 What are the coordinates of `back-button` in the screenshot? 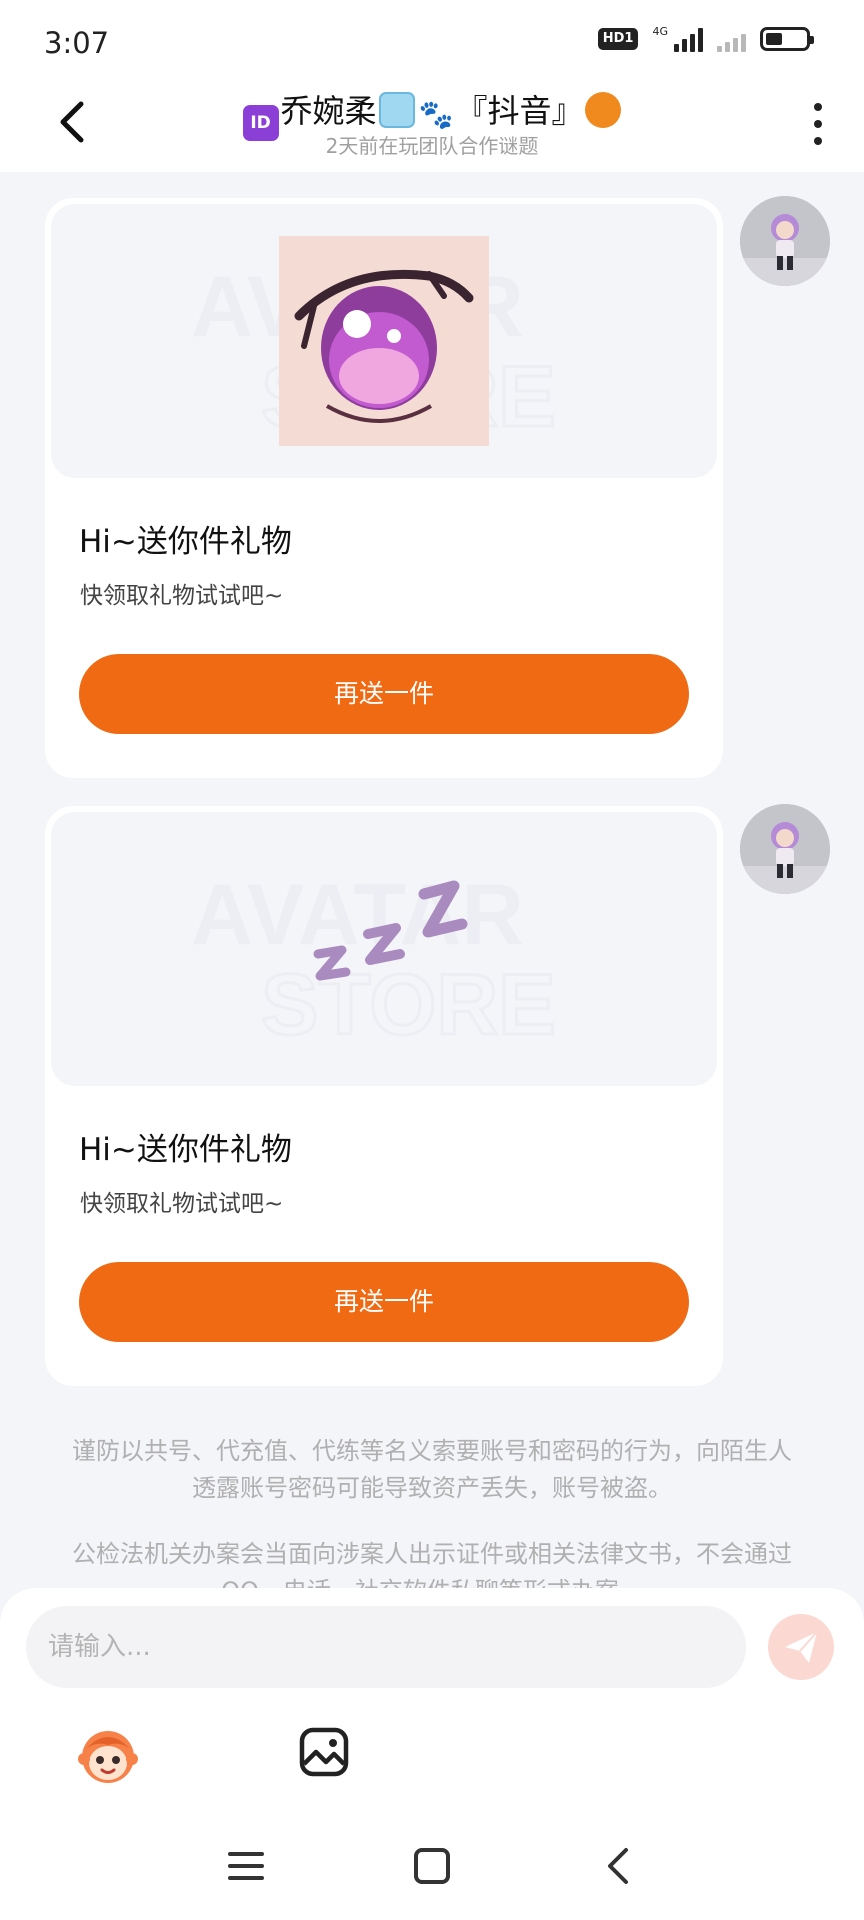 It's located at (72, 122).